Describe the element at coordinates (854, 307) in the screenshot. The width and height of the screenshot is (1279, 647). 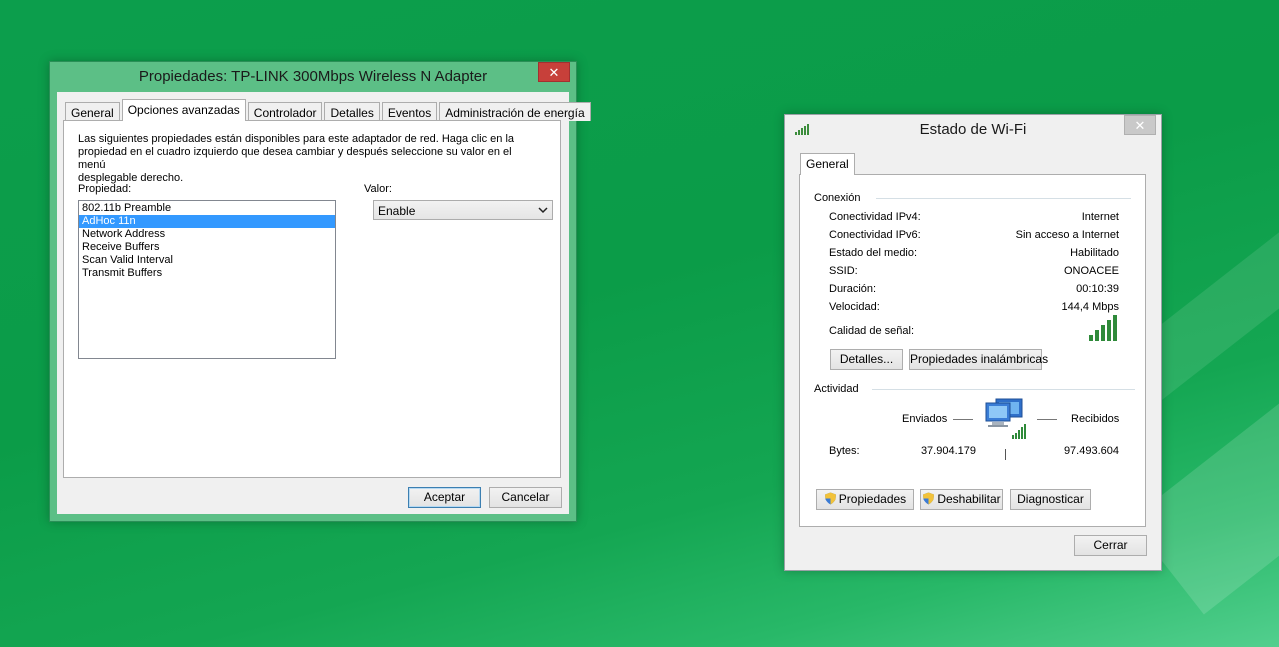
I see `speed-label: Velocidad:` at that location.